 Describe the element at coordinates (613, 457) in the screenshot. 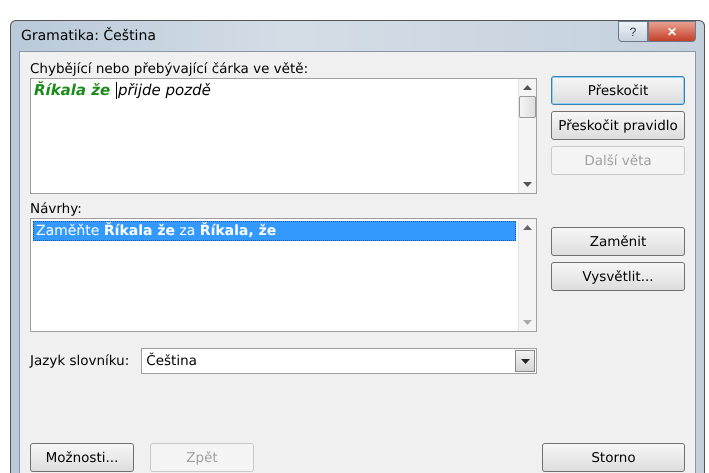

I see `dialog-button: Storno` at that location.